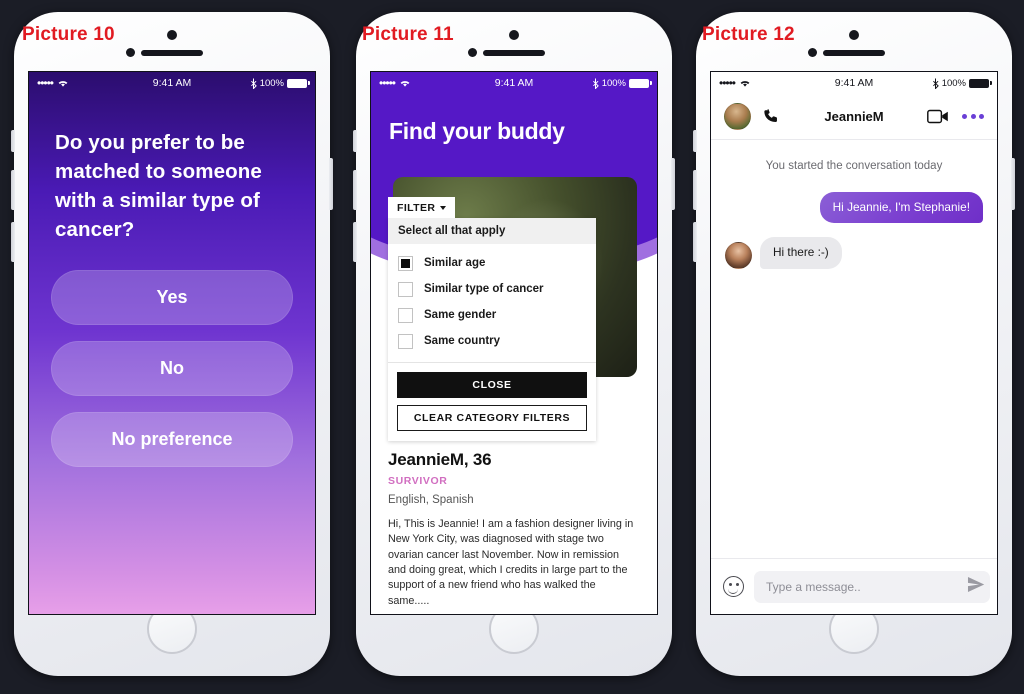  I want to click on profile-languages: English, Spanish, so click(431, 500).